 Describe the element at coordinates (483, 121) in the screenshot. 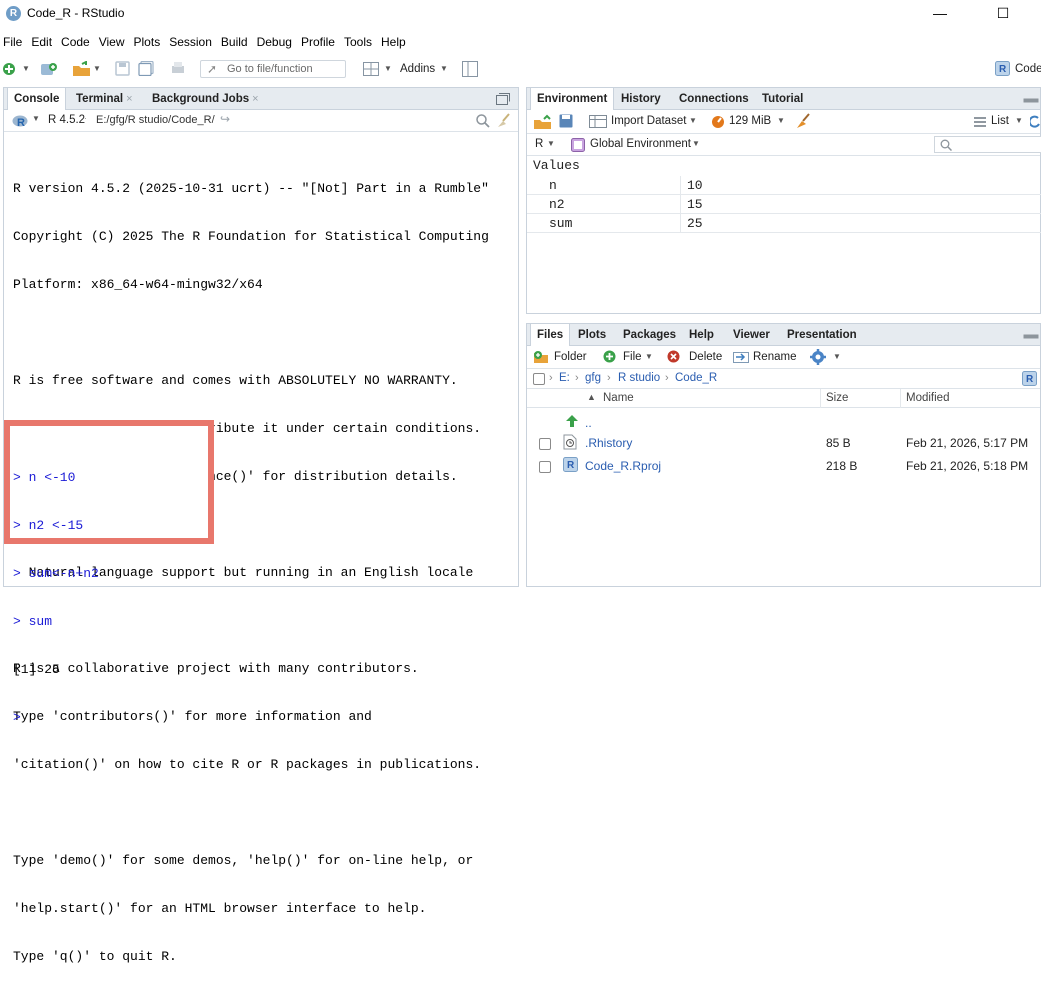

I see `search-icon` at that location.